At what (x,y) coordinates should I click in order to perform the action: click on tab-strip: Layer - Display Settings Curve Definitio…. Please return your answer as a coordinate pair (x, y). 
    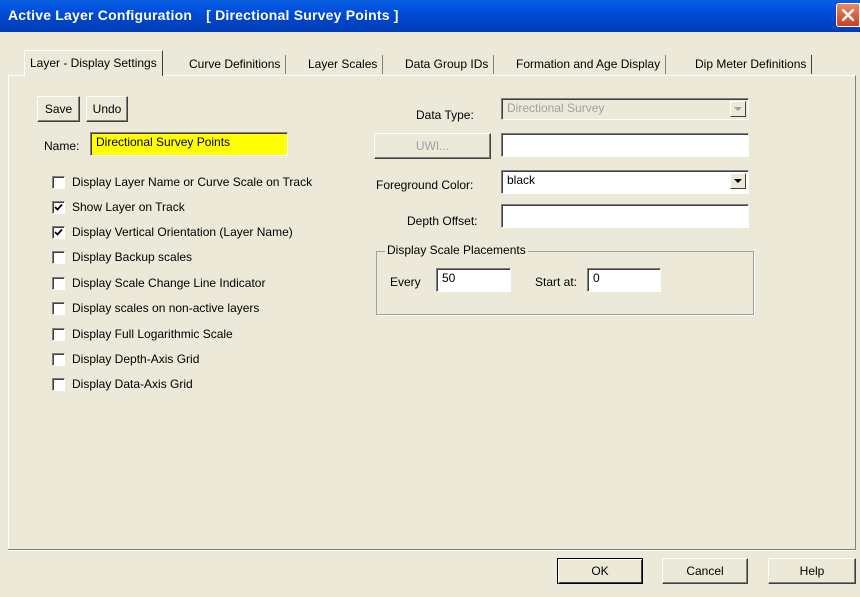
    Looking at the image, I should click on (430, 63).